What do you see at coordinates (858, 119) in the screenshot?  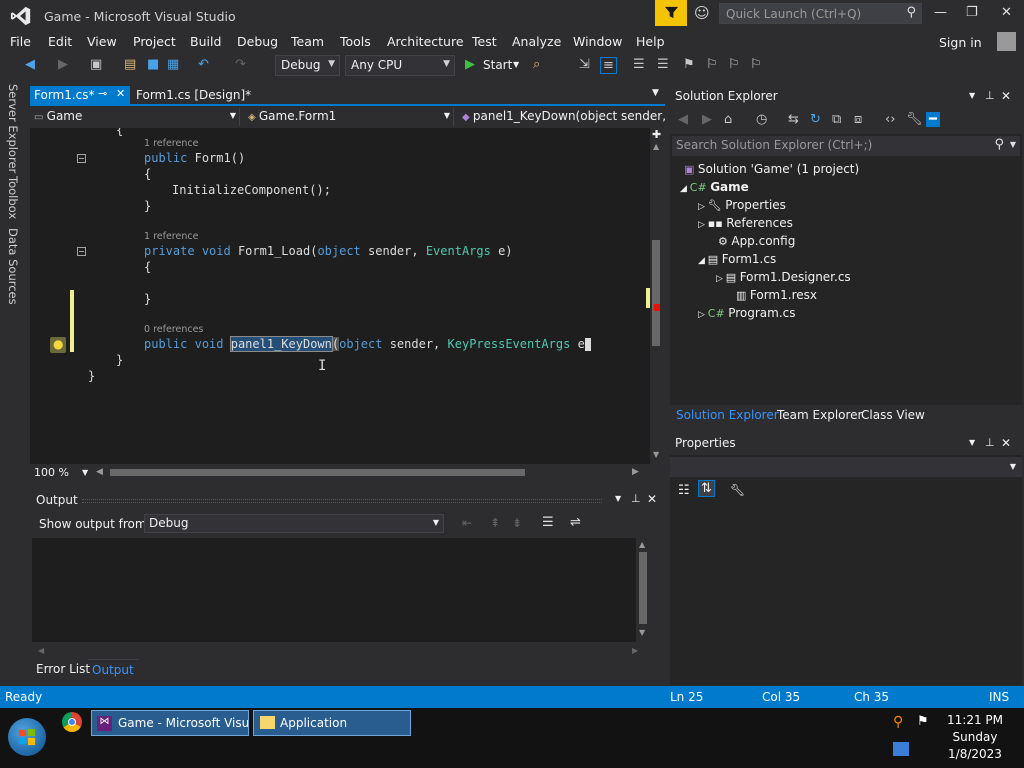 I see `show-all-files-icon: ⧈` at bounding box center [858, 119].